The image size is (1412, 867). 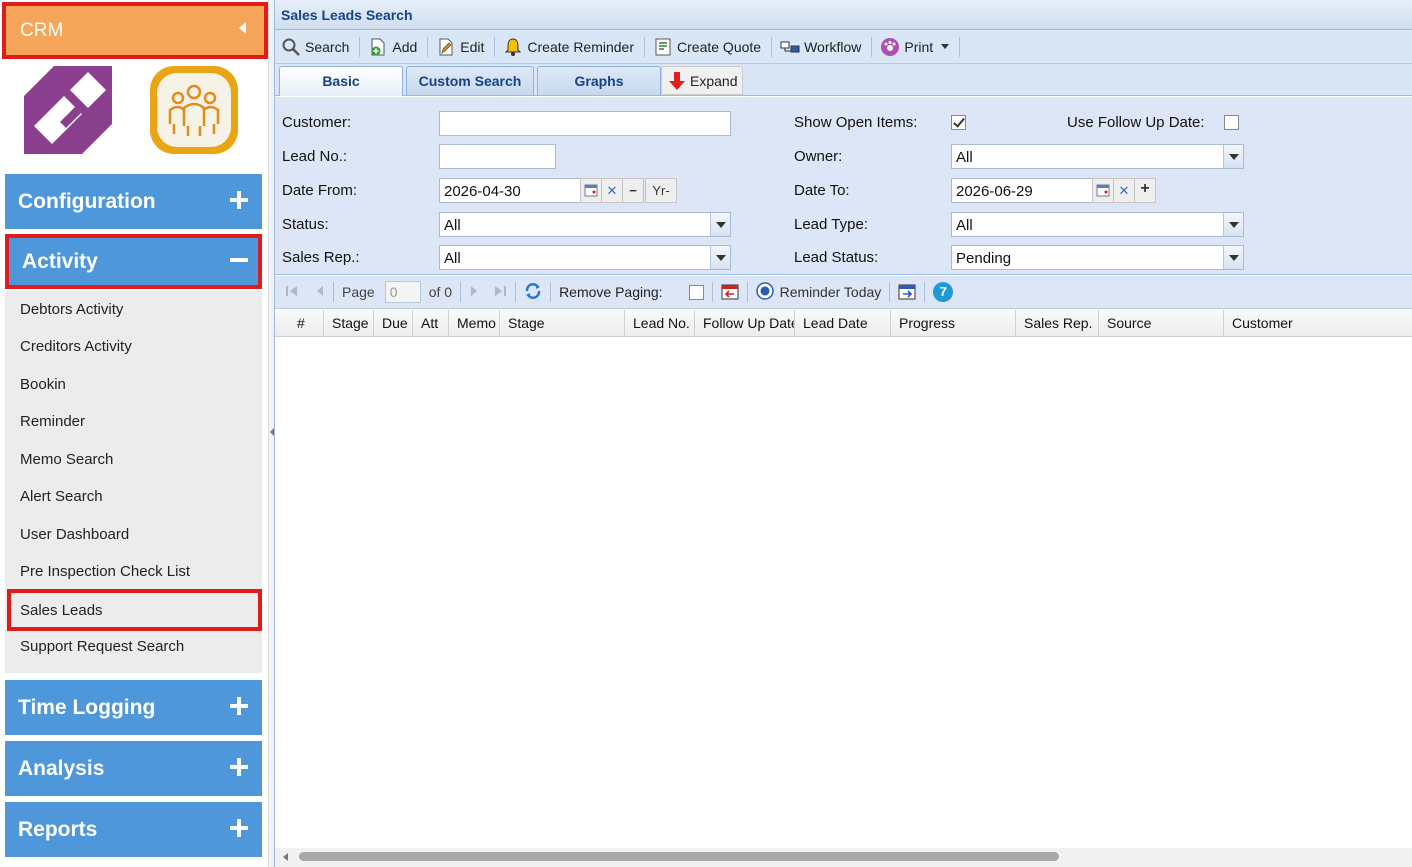 What do you see at coordinates (462, 47) in the screenshot?
I see `edit-button: Edit` at bounding box center [462, 47].